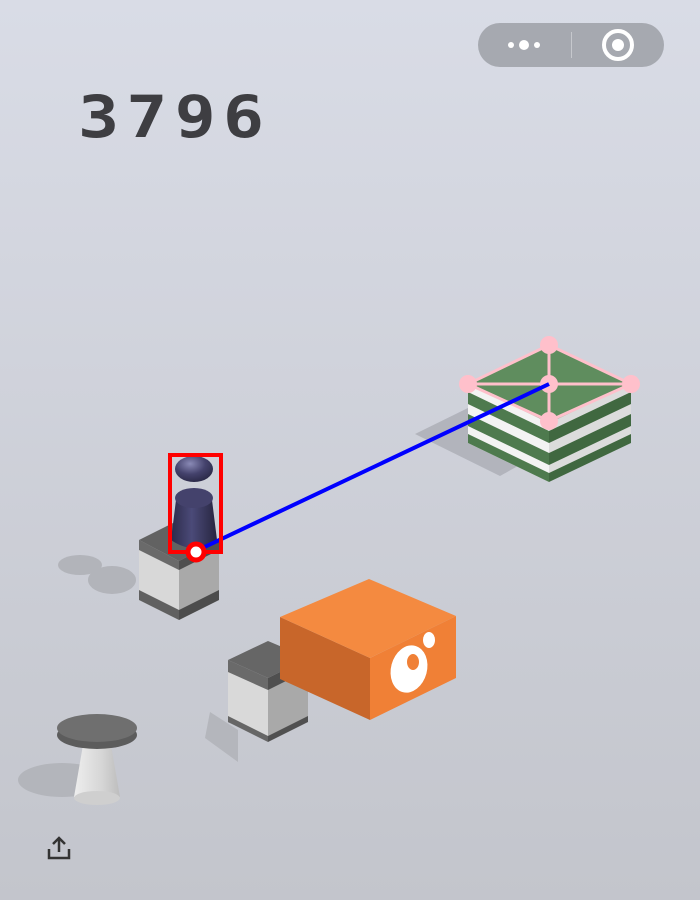  I want to click on mini-program-capsule, so click(571, 45).